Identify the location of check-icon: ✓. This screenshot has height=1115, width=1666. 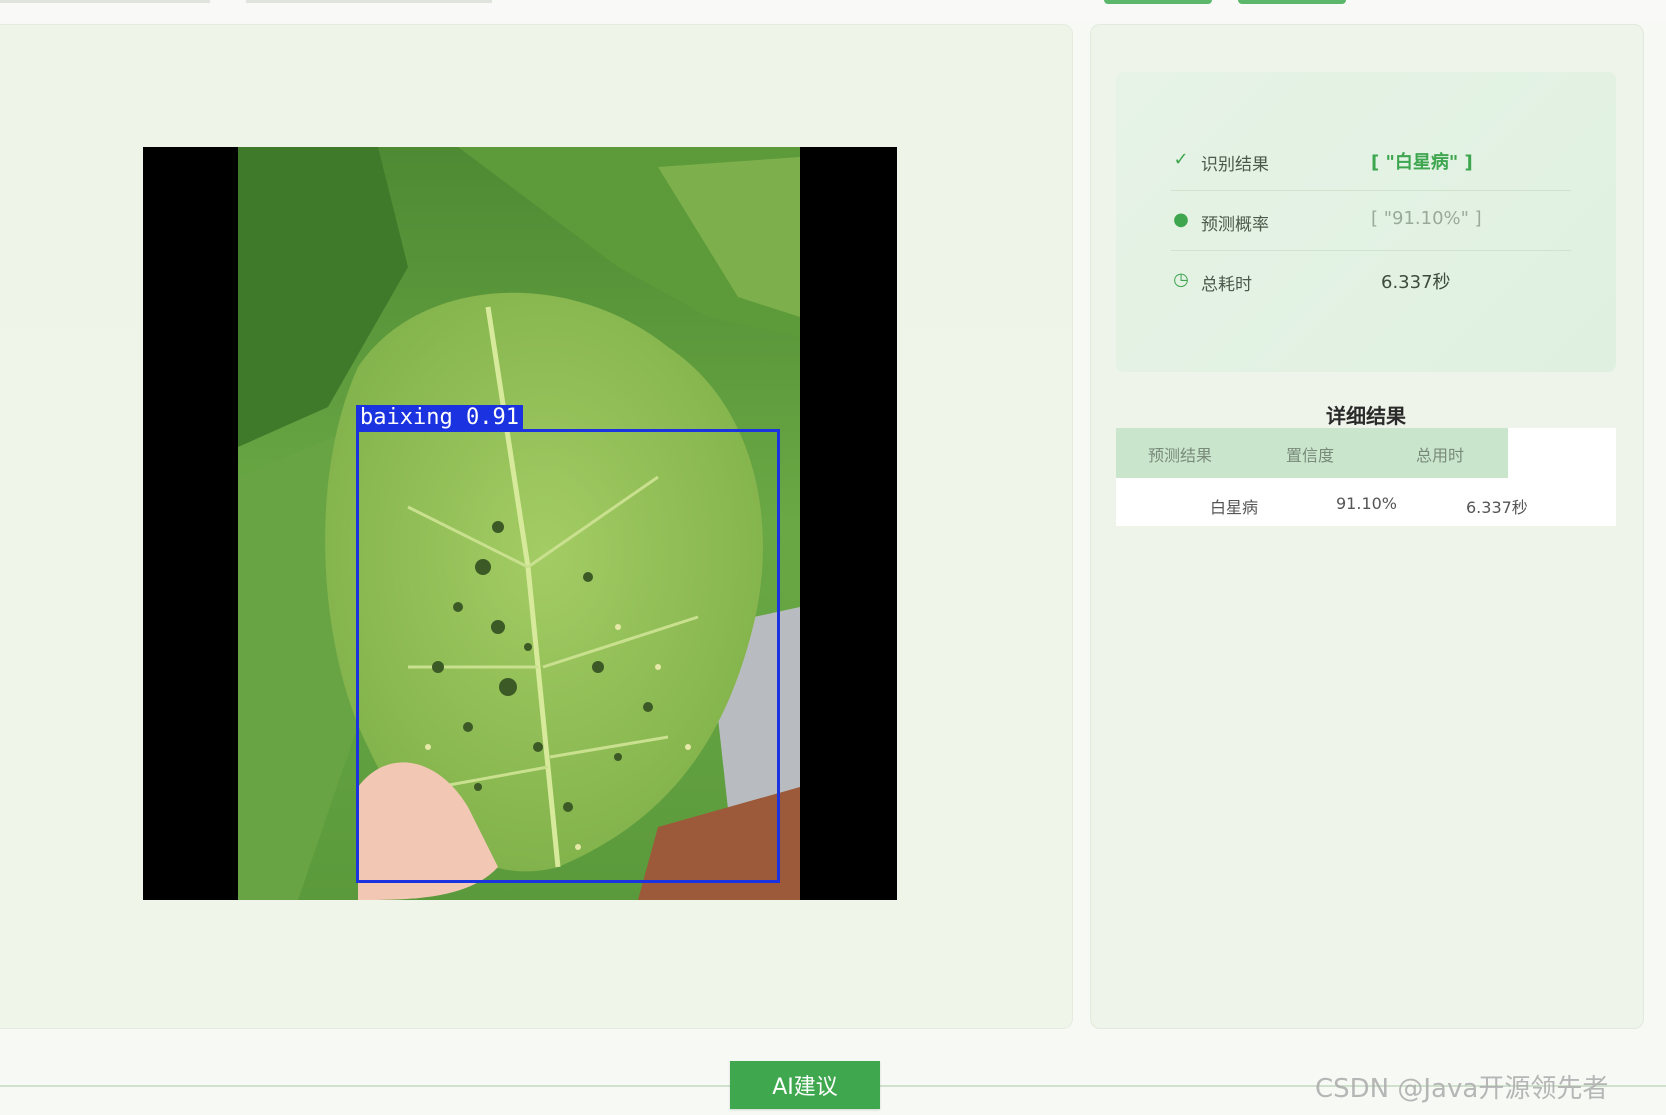
(1181, 159).